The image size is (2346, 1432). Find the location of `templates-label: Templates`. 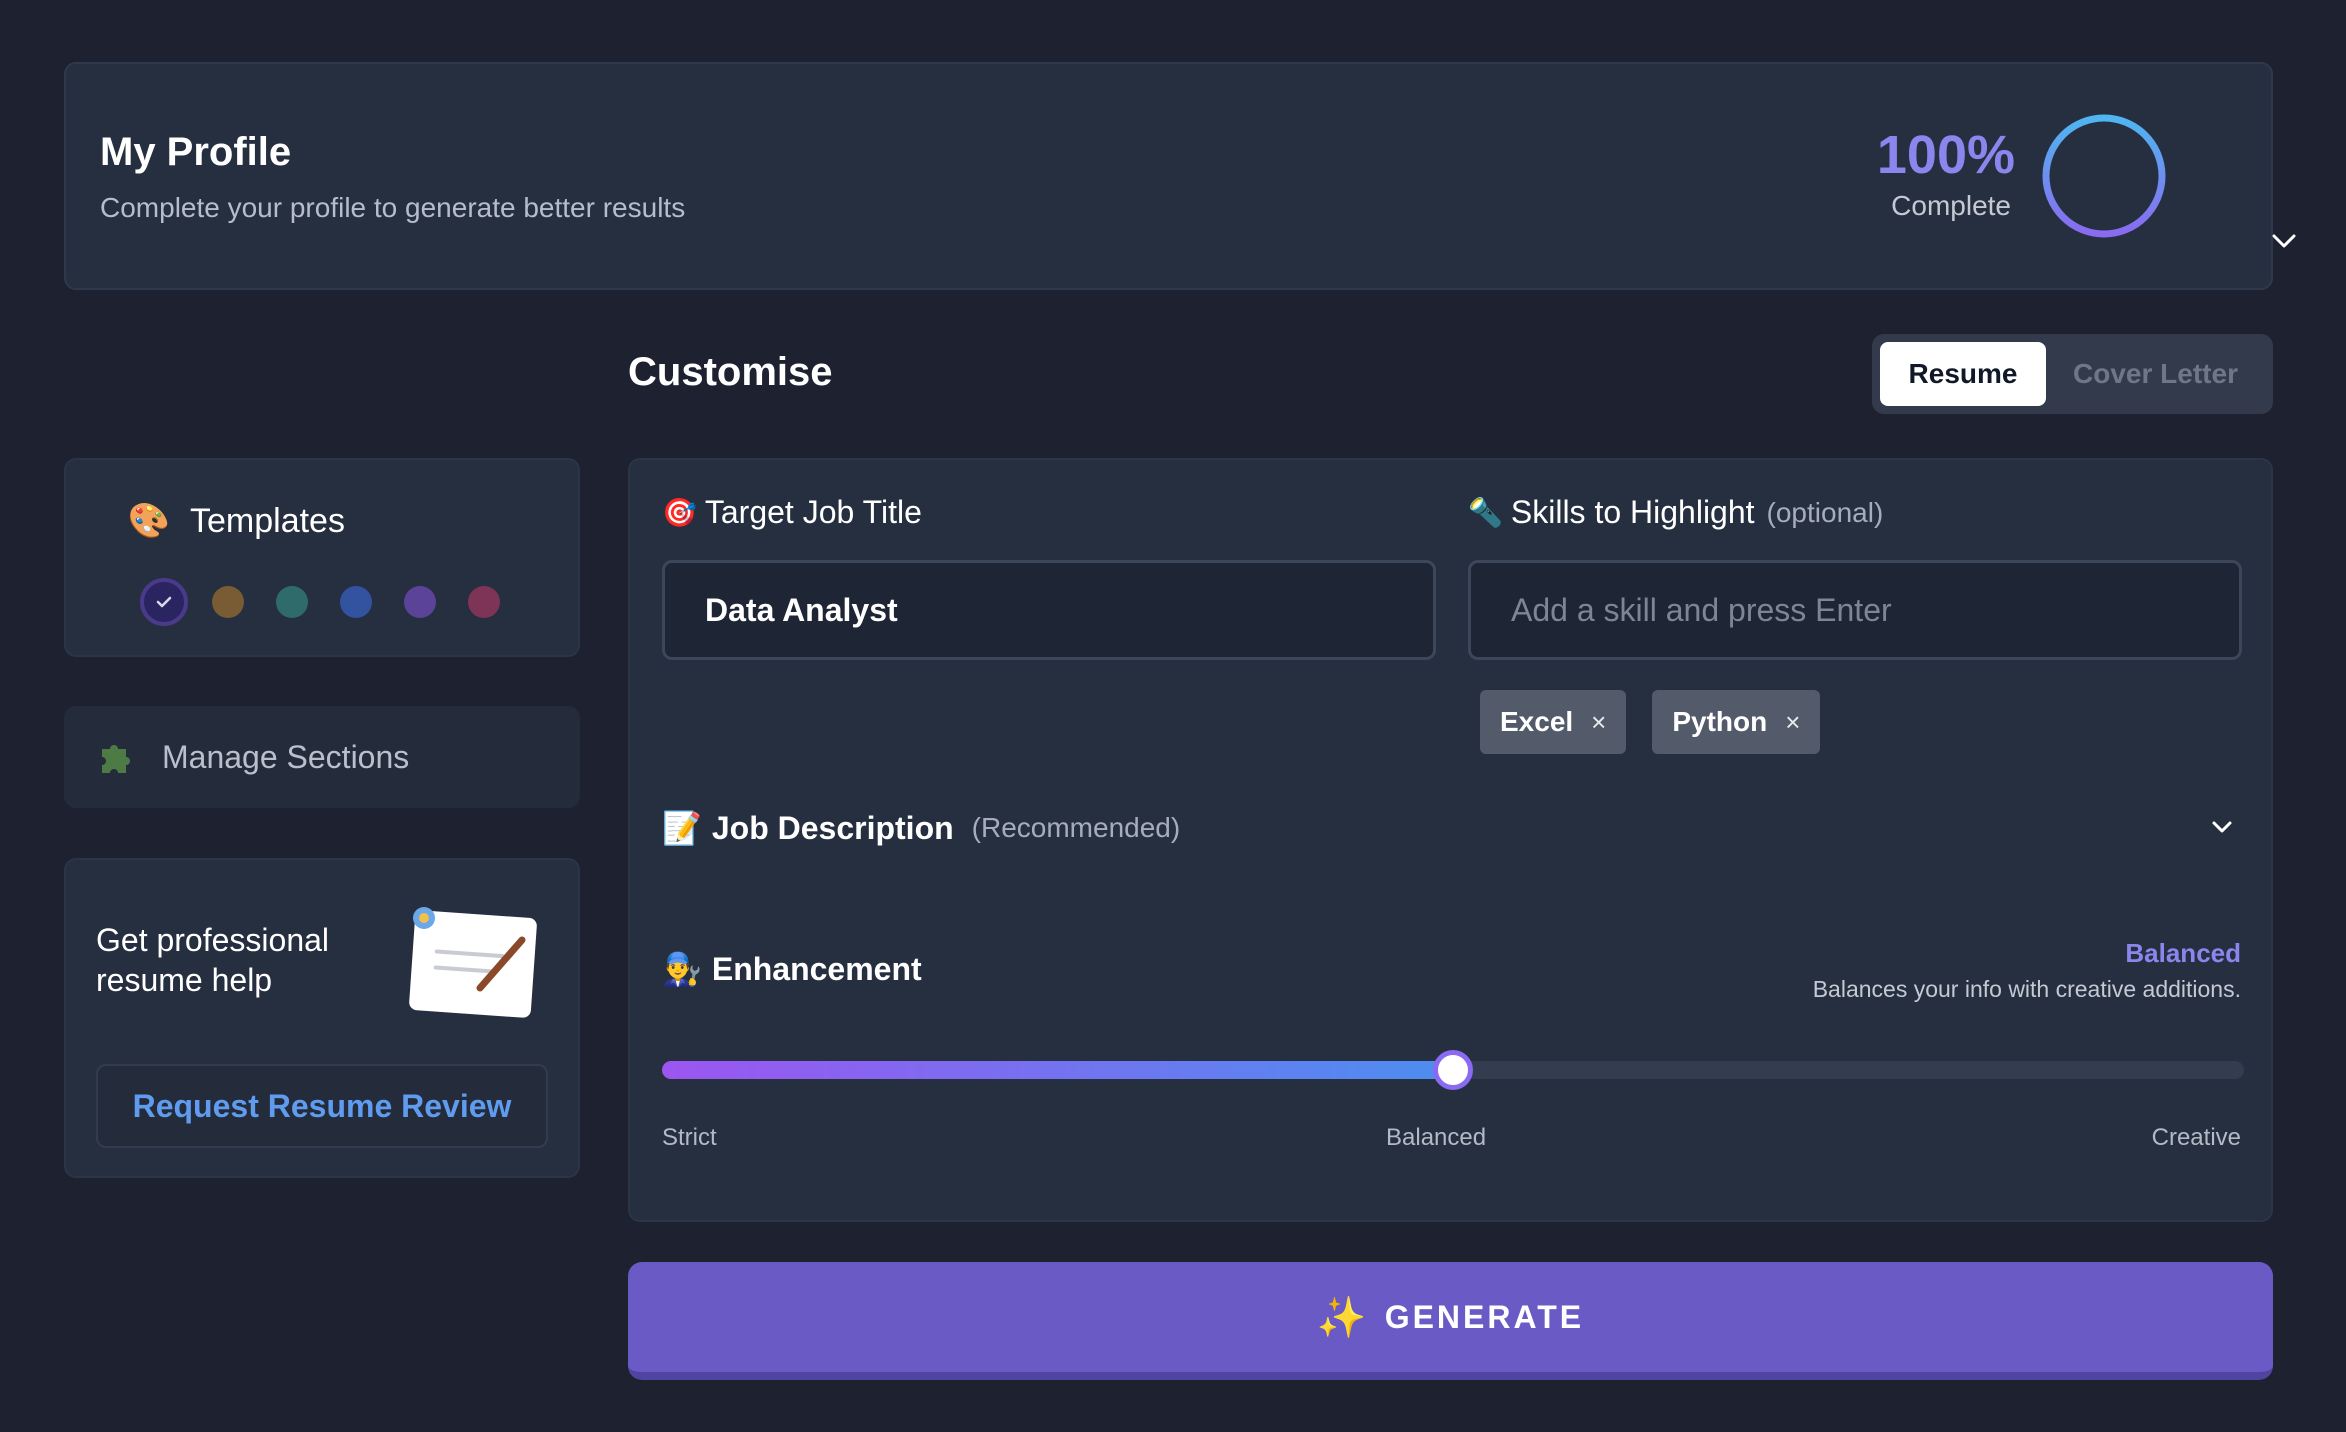

templates-label: Templates is located at coordinates (267, 520).